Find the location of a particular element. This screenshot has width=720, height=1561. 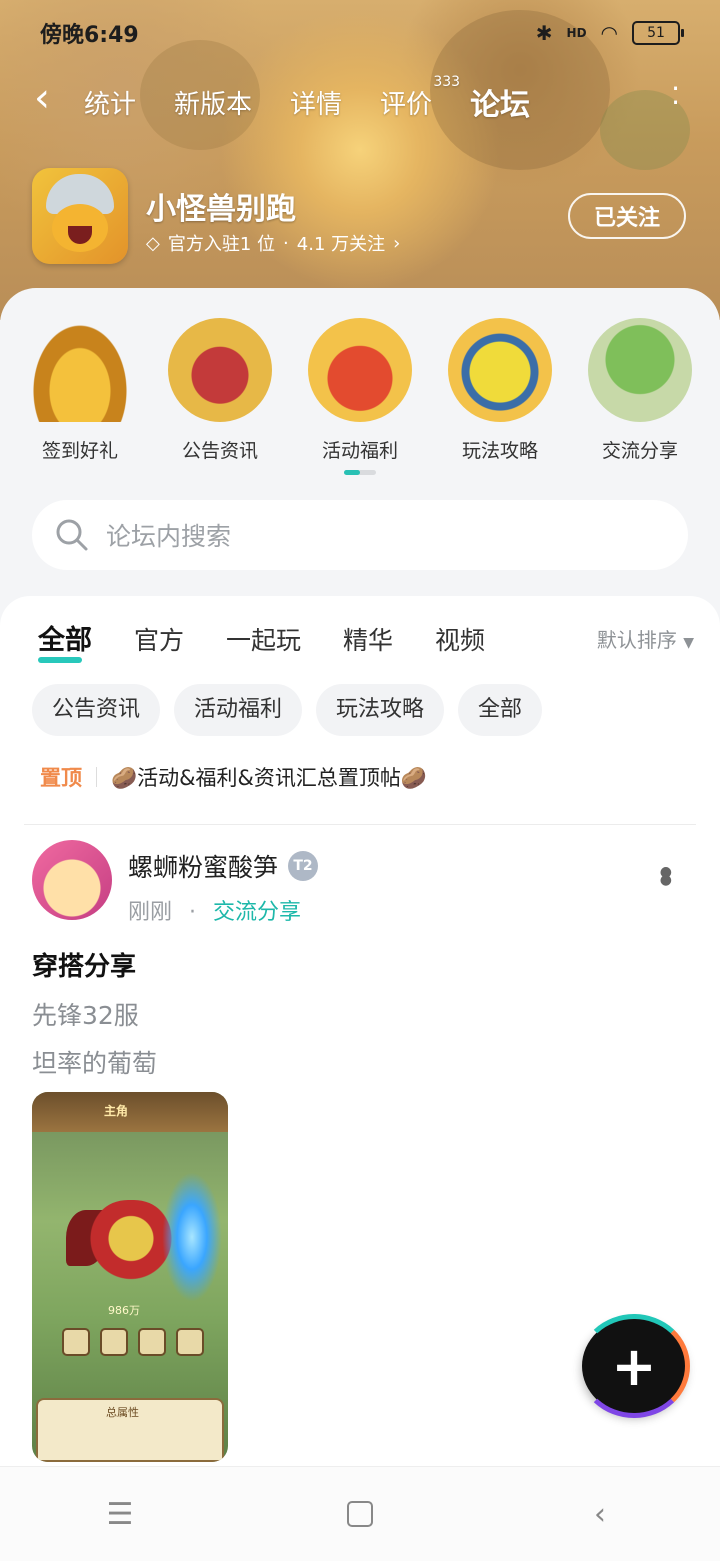

back-arrow-icon: ‹ is located at coordinates (42, 98).